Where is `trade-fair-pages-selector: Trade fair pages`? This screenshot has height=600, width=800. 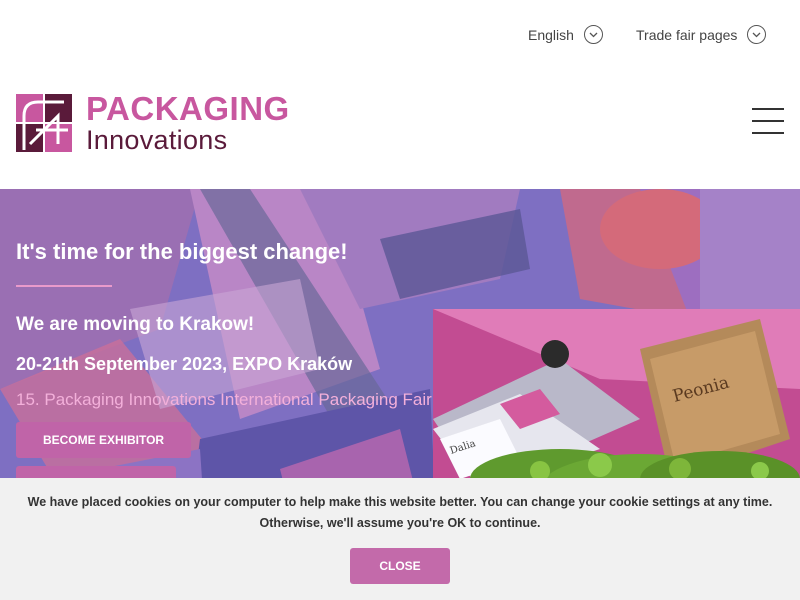 trade-fair-pages-selector: Trade fair pages is located at coordinates (701, 34).